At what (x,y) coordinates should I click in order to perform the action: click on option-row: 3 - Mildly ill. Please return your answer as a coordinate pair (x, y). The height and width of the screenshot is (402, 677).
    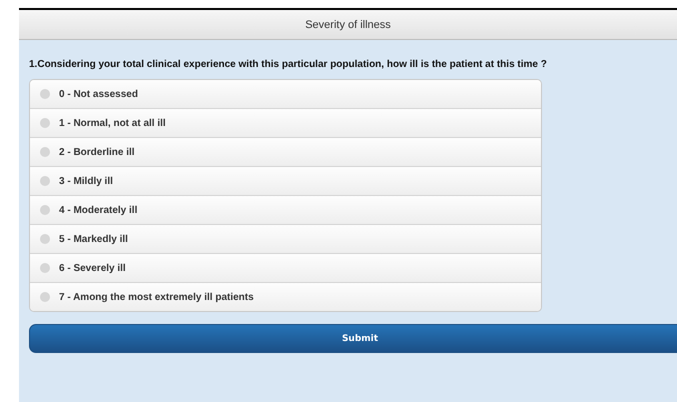
    Looking at the image, I should click on (285, 180).